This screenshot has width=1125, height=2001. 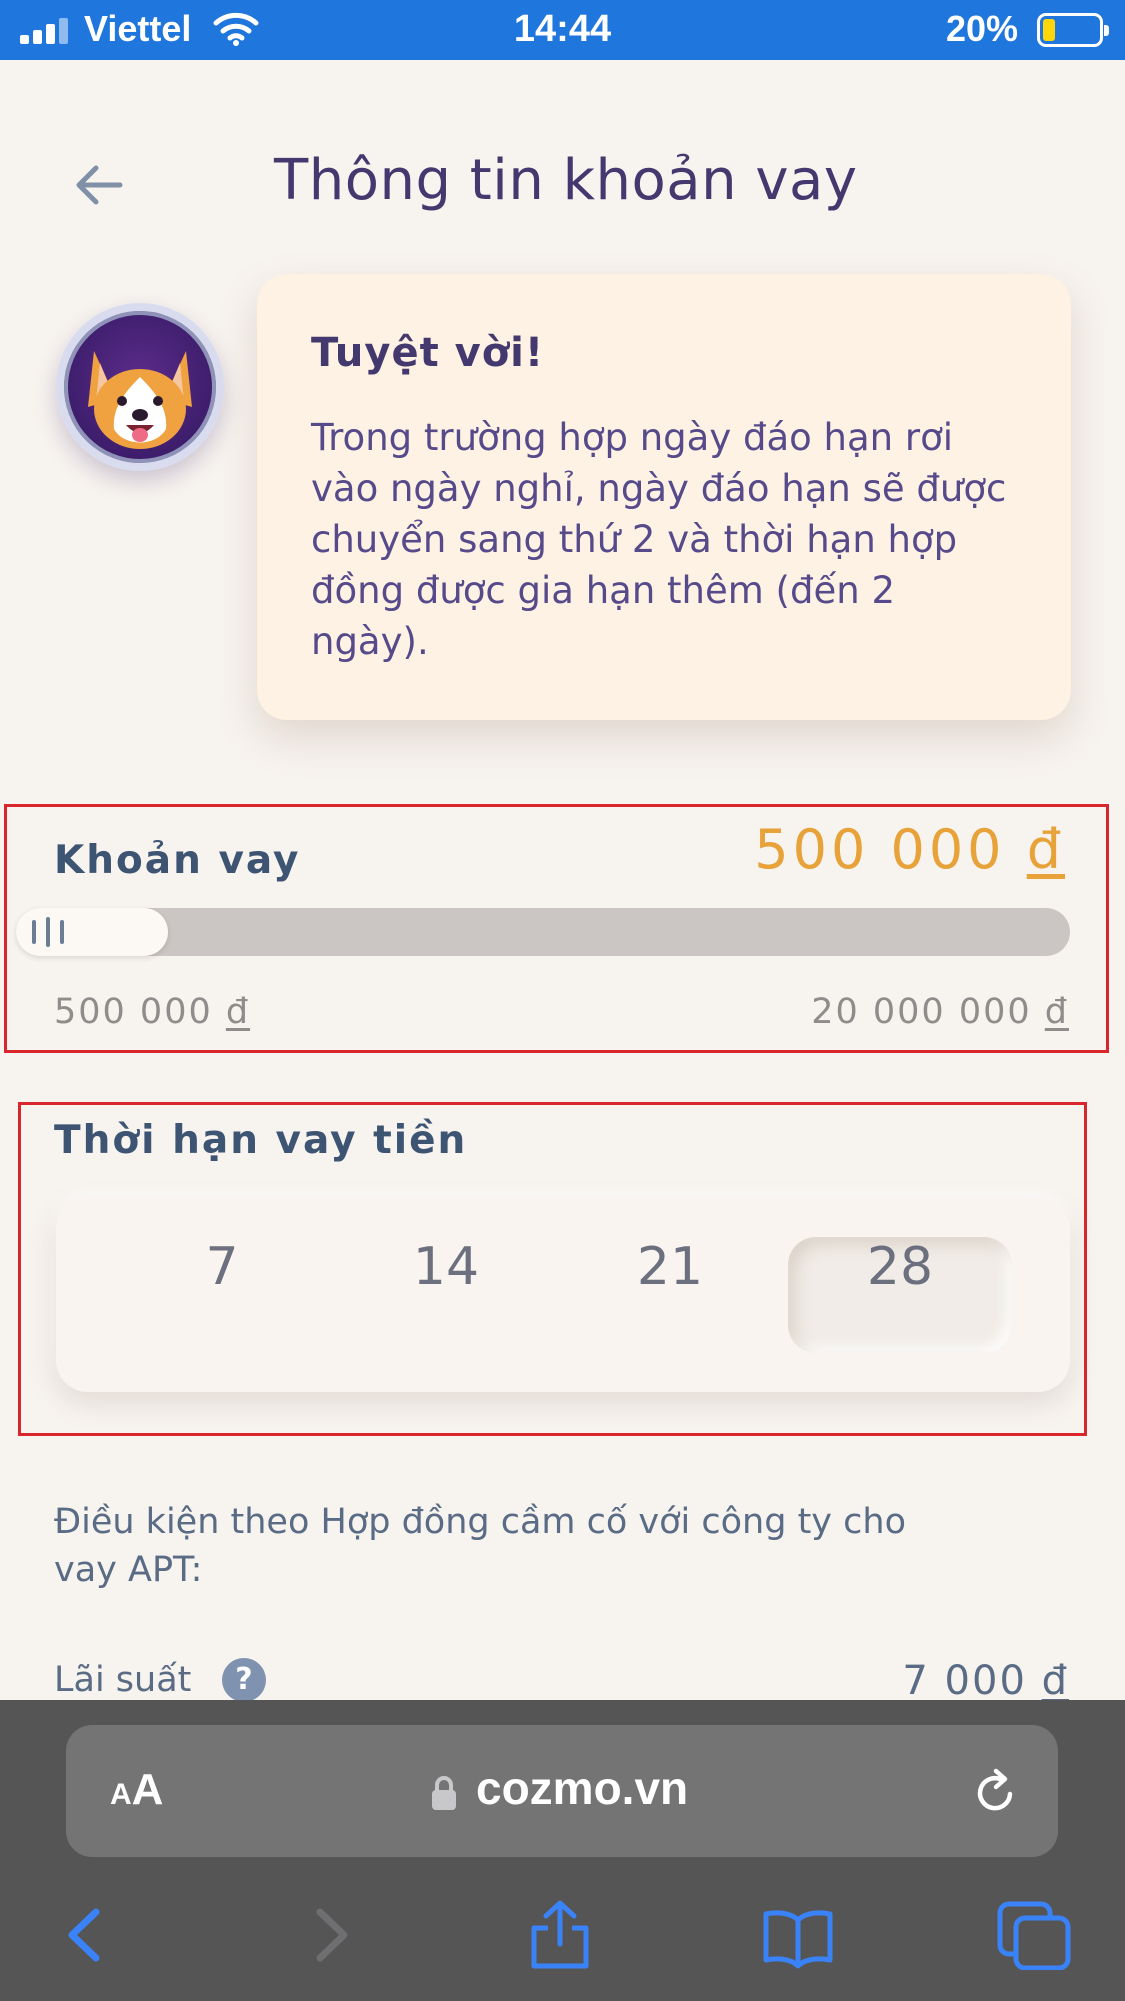 What do you see at coordinates (543, 932) in the screenshot?
I see `loan-slider` at bounding box center [543, 932].